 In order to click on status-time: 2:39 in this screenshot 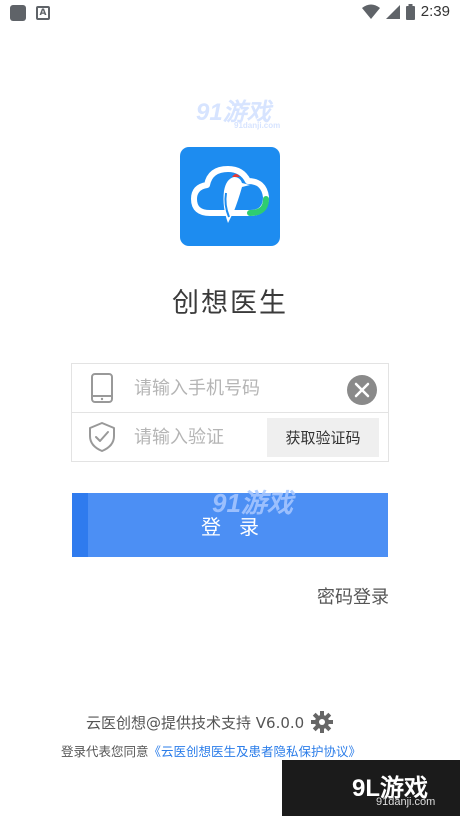, I will do `click(435, 11)`.